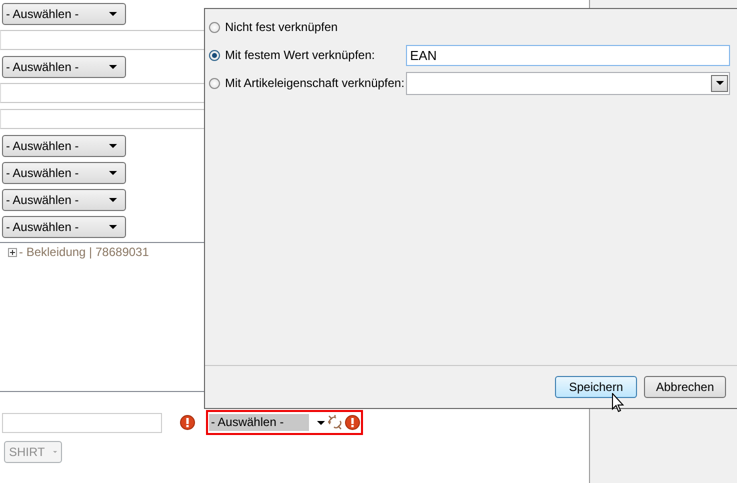  What do you see at coordinates (618, 402) in the screenshot?
I see `cursor-icon` at bounding box center [618, 402].